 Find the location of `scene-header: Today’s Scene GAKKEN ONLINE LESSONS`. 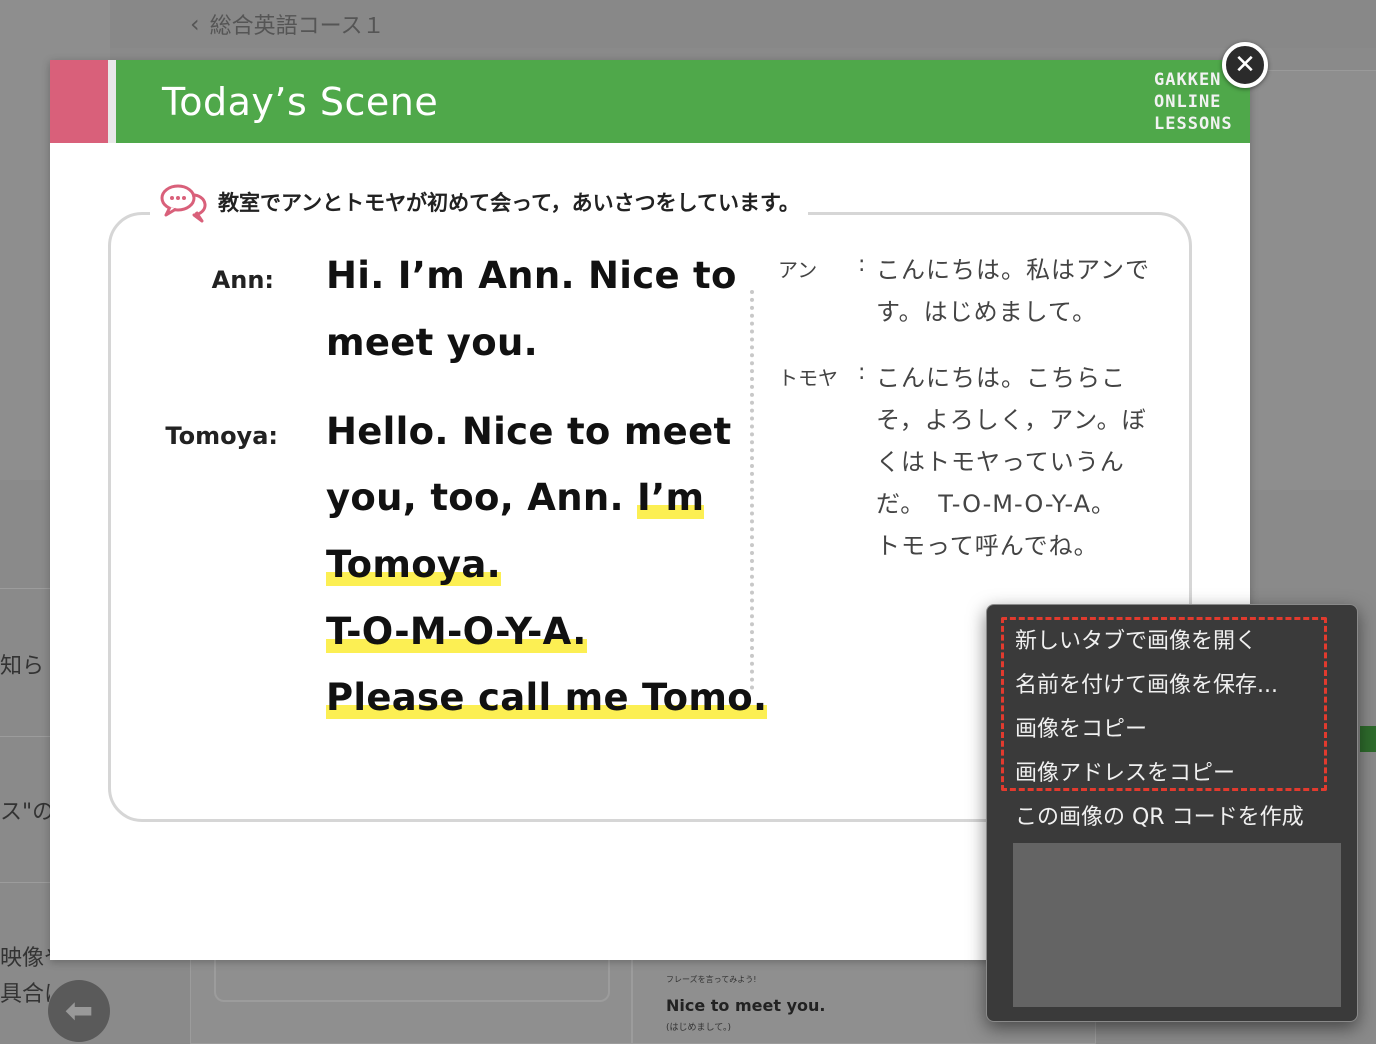

scene-header: Today’s Scene GAKKEN ONLINE LESSONS is located at coordinates (650, 101).